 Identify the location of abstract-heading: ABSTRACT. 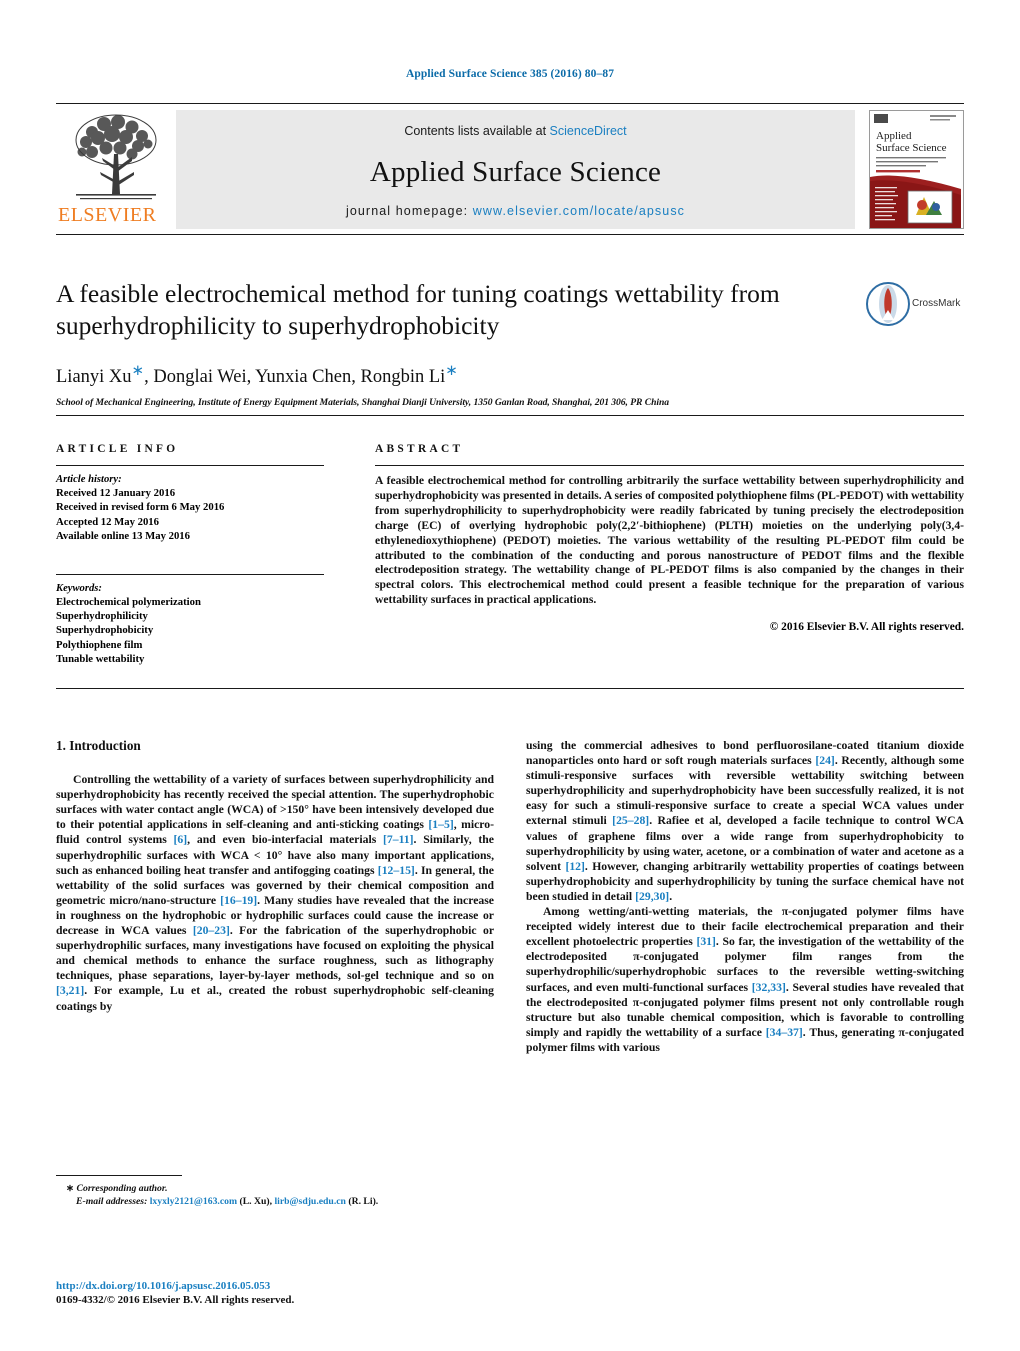
(419, 449).